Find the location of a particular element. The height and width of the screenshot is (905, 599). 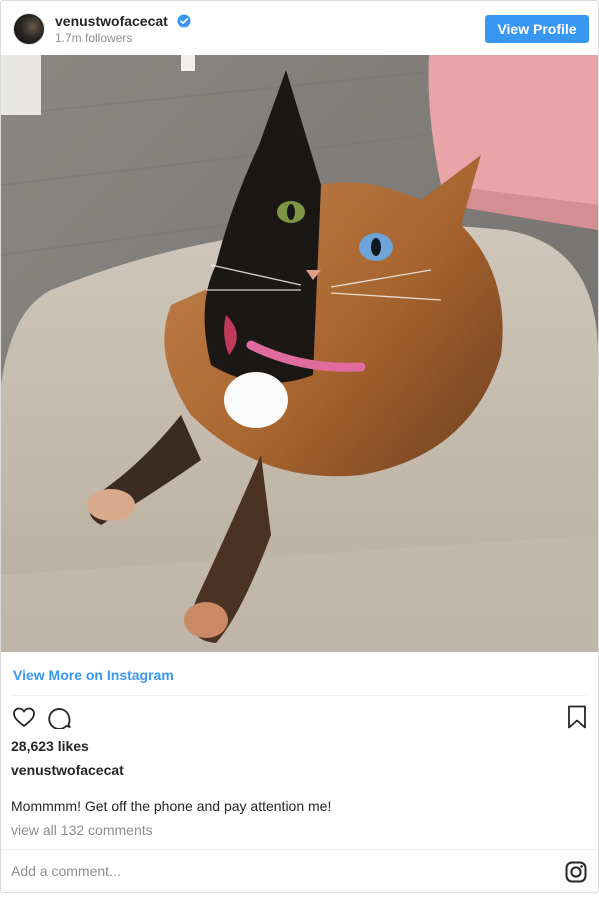

avatar is located at coordinates (29, 29).